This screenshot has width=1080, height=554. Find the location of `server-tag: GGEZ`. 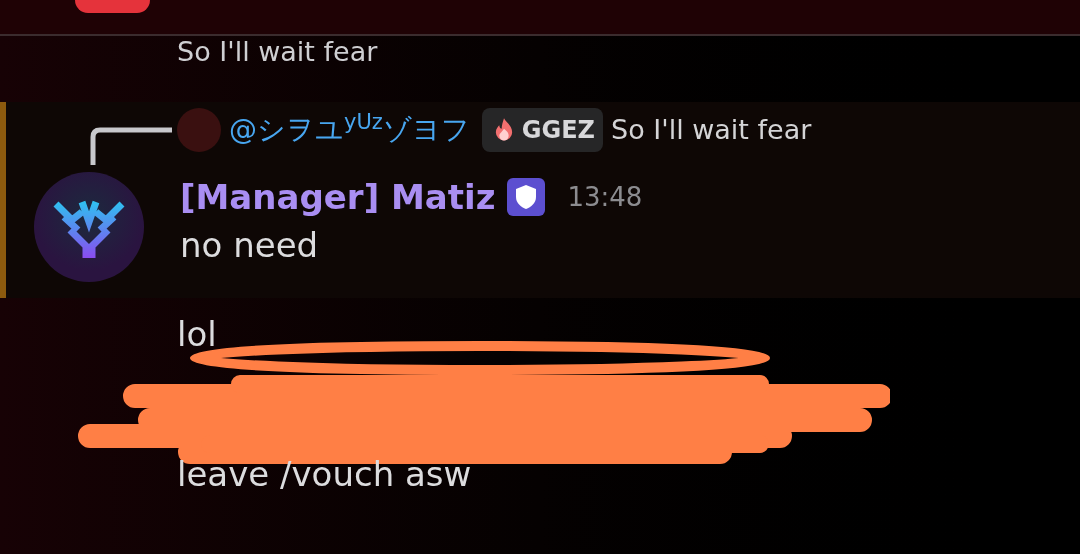

server-tag: GGEZ is located at coordinates (542, 130).